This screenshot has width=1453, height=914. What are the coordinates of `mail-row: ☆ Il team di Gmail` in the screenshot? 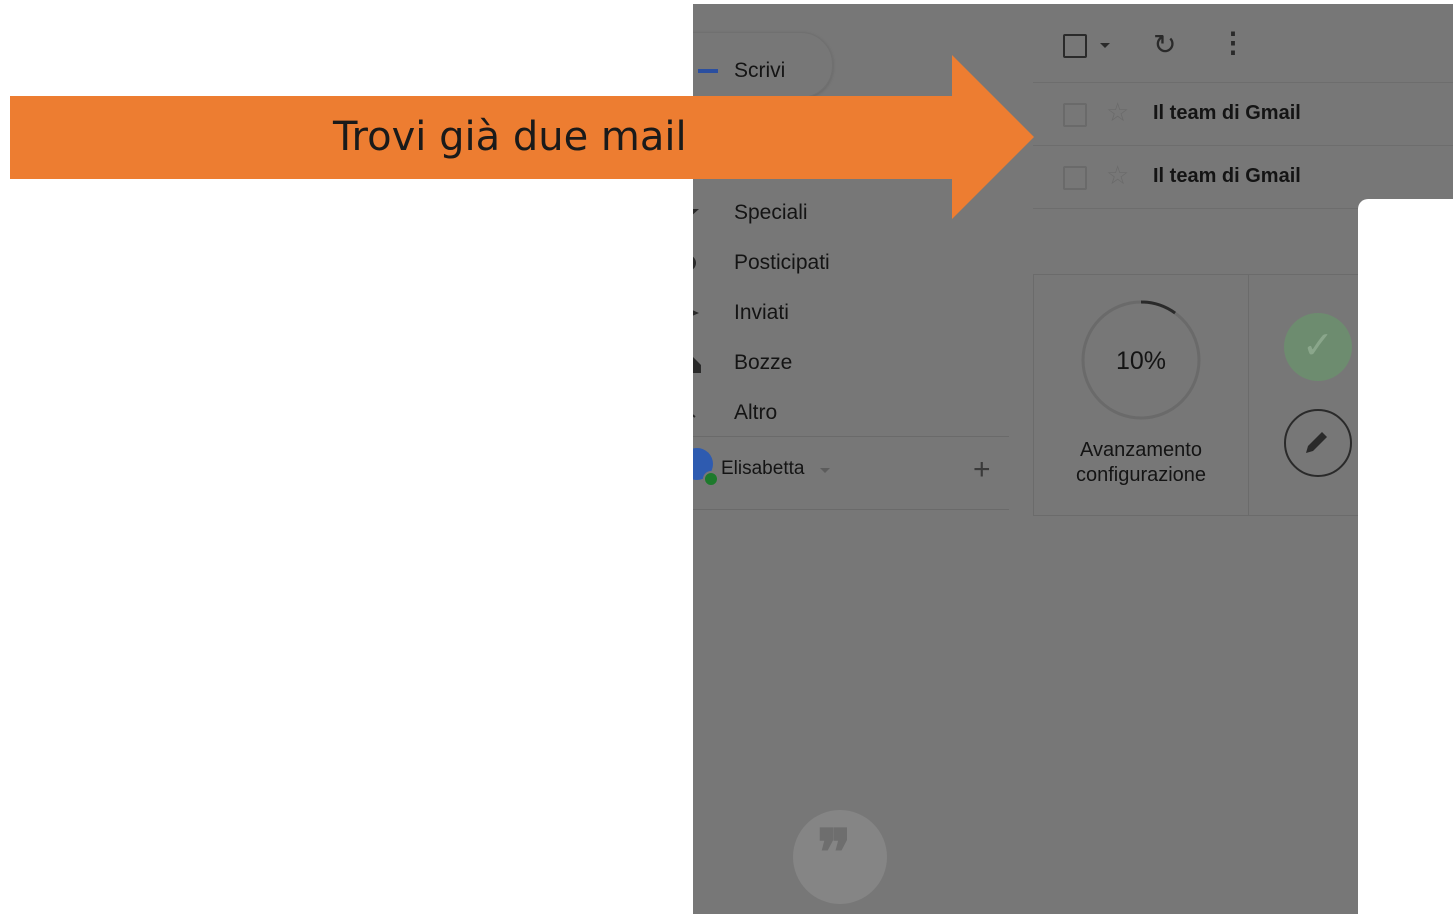 It's located at (1243, 113).